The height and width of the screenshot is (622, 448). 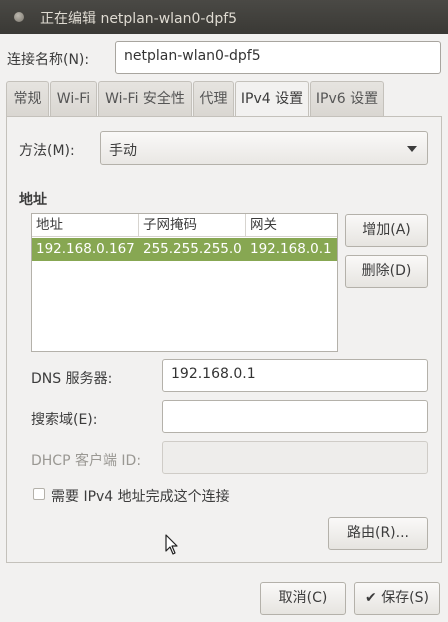 I want to click on tab-wifi-security: Wi-Fi 安全性, so click(x=145, y=99).